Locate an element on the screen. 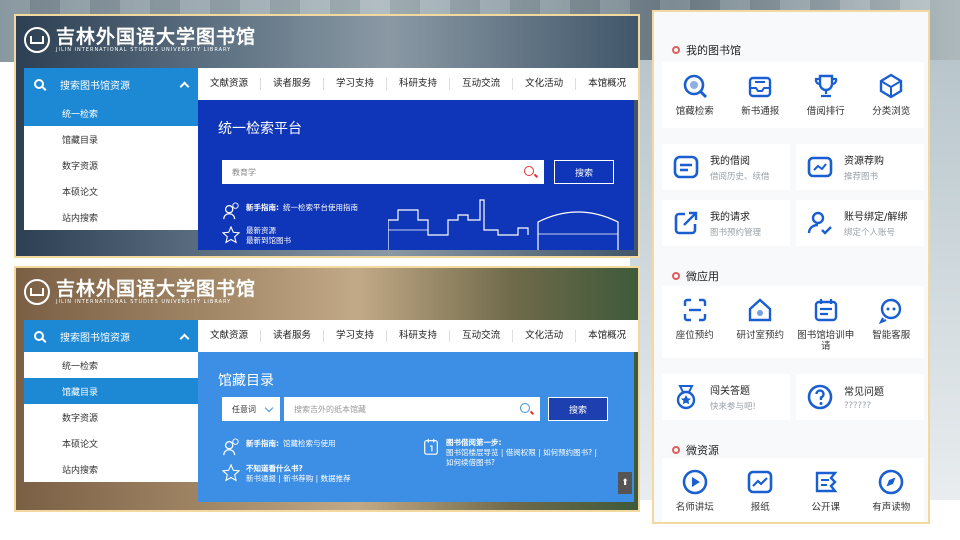 The height and width of the screenshot is (540, 960). new-books-link: 最新到馆图书 is located at coordinates (268, 241).